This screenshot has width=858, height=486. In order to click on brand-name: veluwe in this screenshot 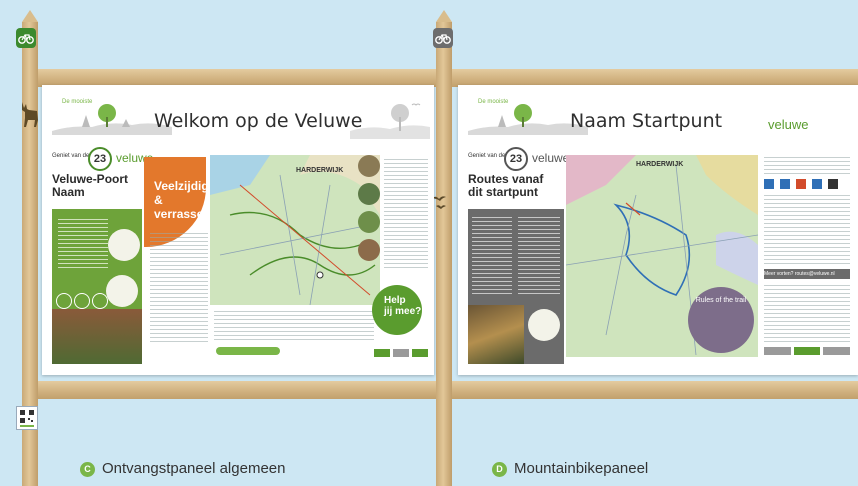, I will do `click(551, 158)`.